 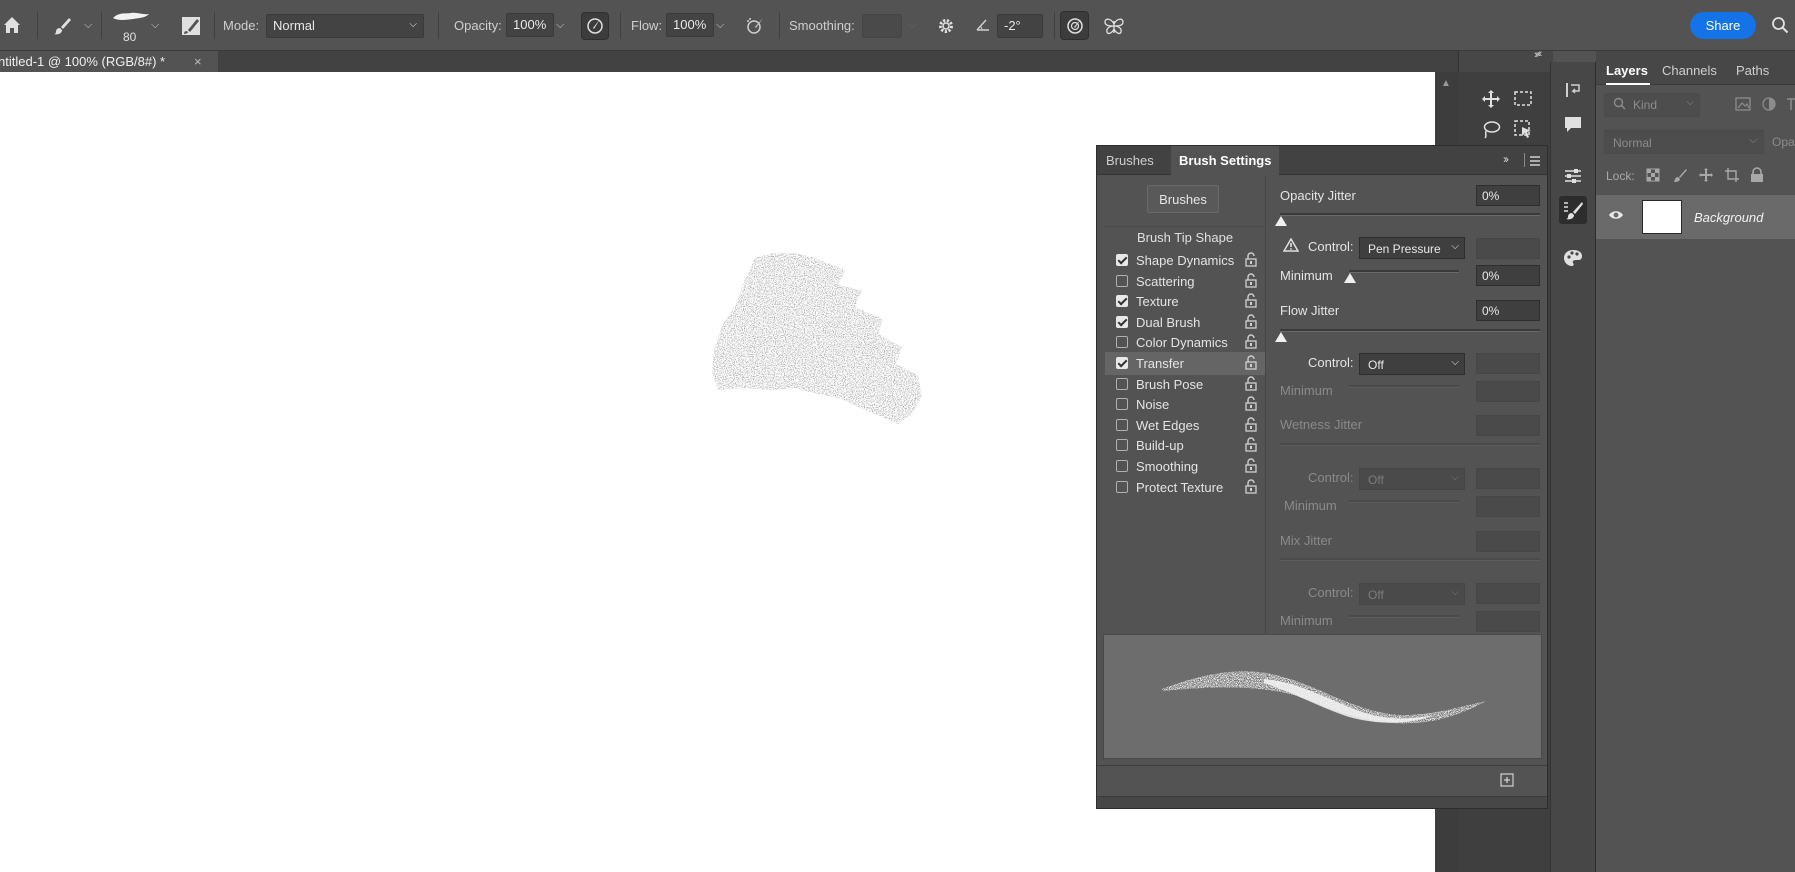 I want to click on opacity-jitter-input: 0%, so click(x=1508, y=195).